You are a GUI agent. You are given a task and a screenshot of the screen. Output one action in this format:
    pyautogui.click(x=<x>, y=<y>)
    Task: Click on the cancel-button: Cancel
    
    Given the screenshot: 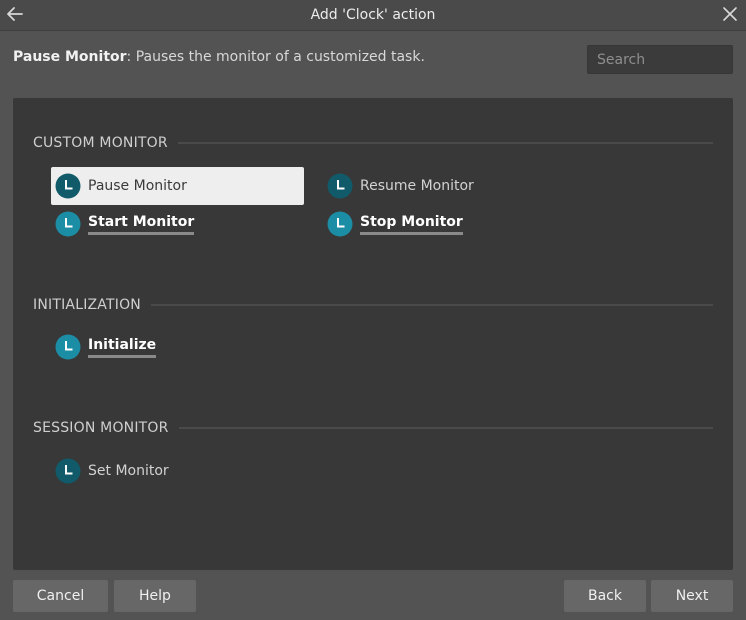 What is the action you would take?
    pyautogui.click(x=60, y=596)
    